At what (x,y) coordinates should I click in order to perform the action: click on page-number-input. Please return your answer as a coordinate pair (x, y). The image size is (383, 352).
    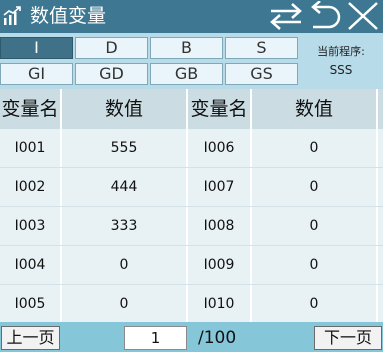
    Looking at the image, I should click on (155, 338).